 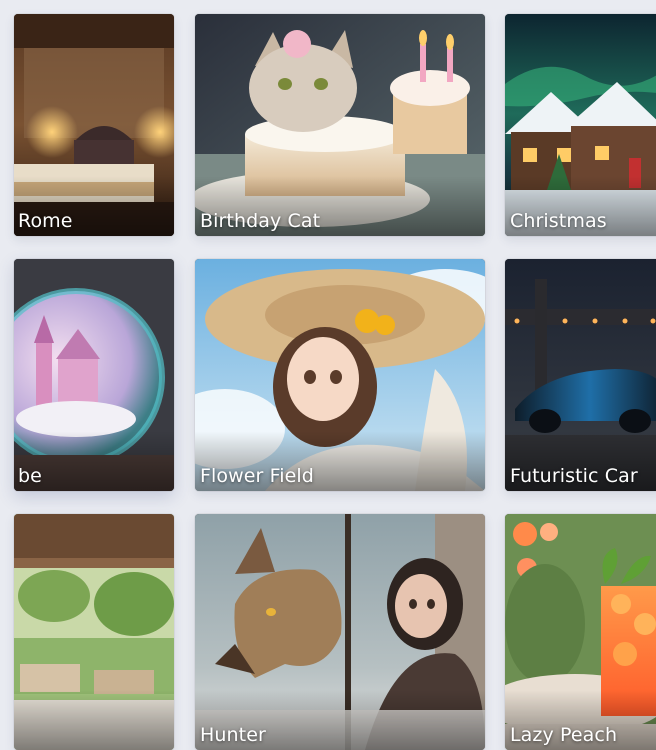 What do you see at coordinates (233, 735) in the screenshot?
I see `style-card-label: Hunter` at bounding box center [233, 735].